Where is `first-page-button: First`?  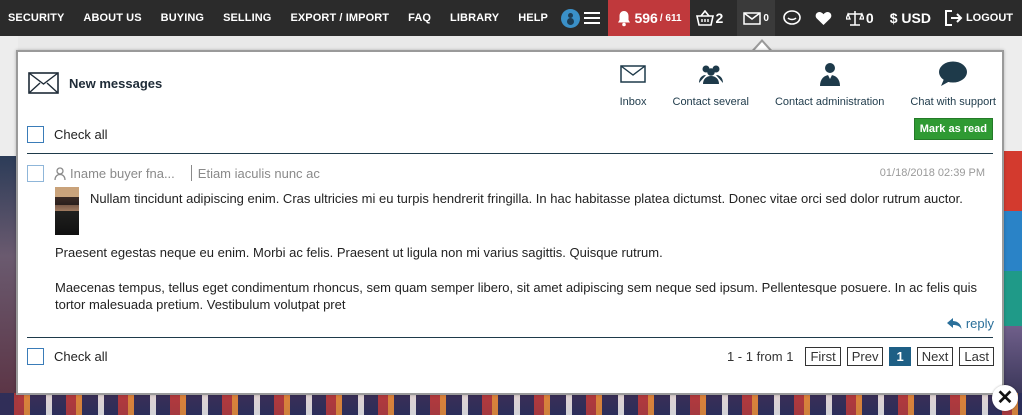 first-page-button: First is located at coordinates (823, 356).